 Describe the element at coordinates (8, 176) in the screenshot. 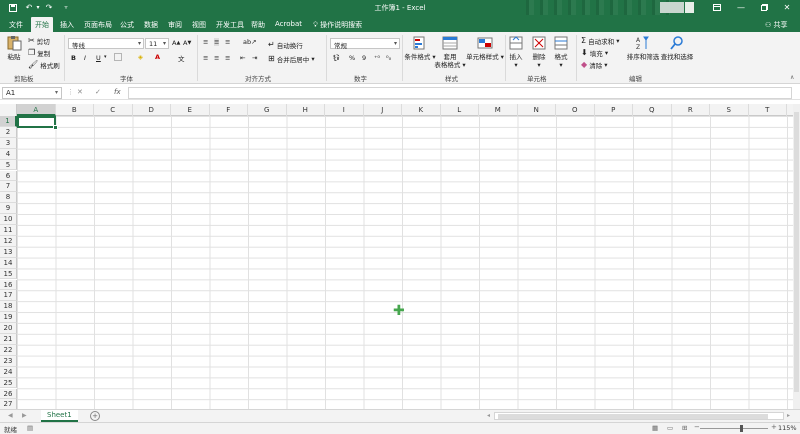

I see `row-header-6: 6` at that location.